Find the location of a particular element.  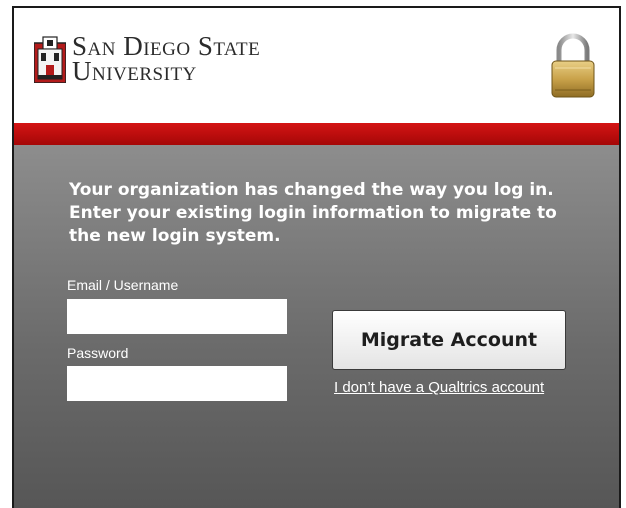

brand-red-bar is located at coordinates (316, 134).